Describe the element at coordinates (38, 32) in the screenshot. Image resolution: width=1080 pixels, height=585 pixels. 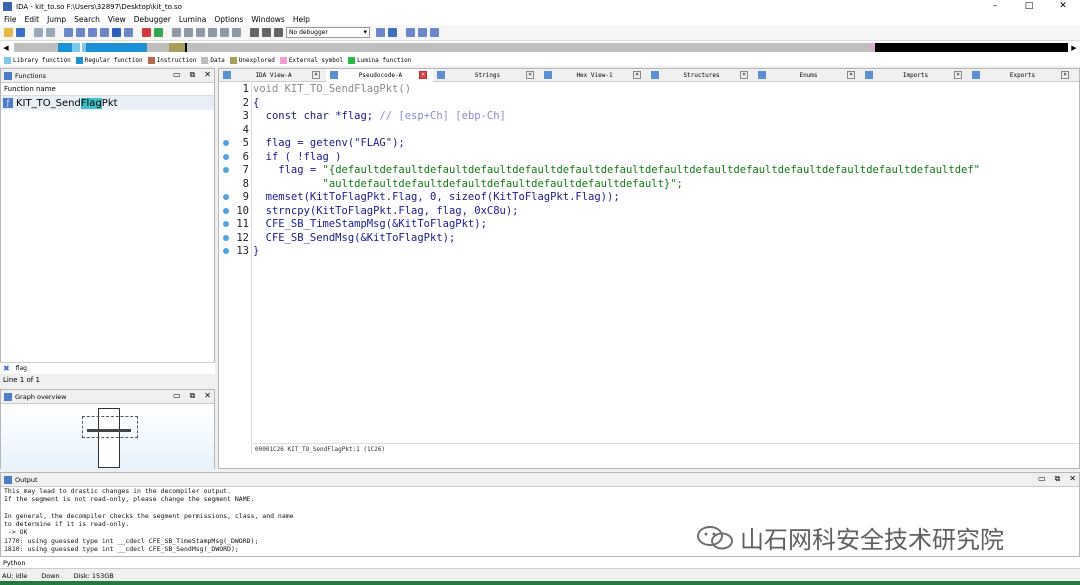
I see `back-icon` at that location.